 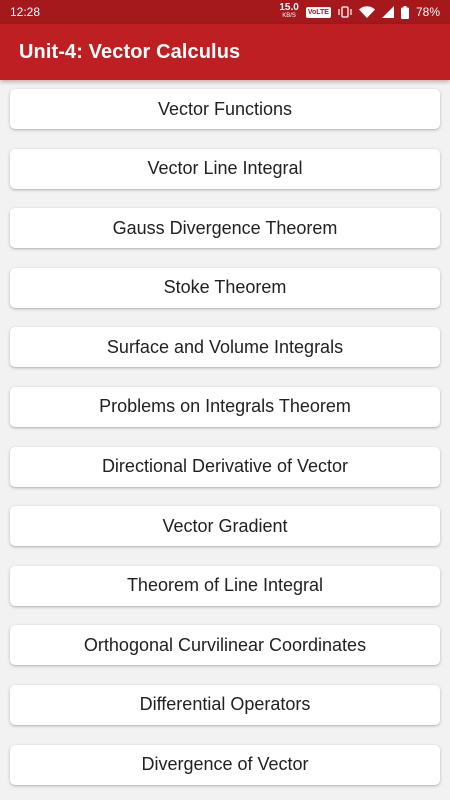 I want to click on topic-label: Surface and Volume Integrals, so click(x=225, y=346).